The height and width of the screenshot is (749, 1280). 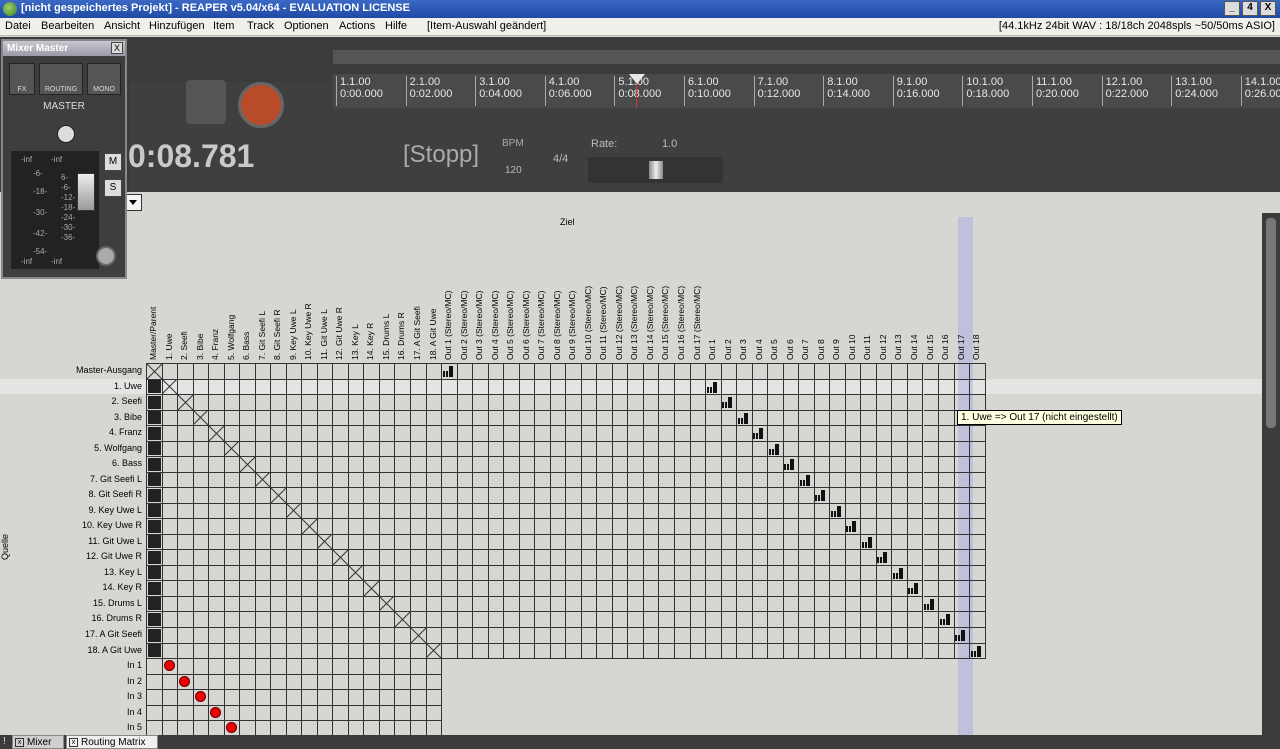 What do you see at coordinates (1232, 8) in the screenshot?
I see `minimize-button: _` at bounding box center [1232, 8].